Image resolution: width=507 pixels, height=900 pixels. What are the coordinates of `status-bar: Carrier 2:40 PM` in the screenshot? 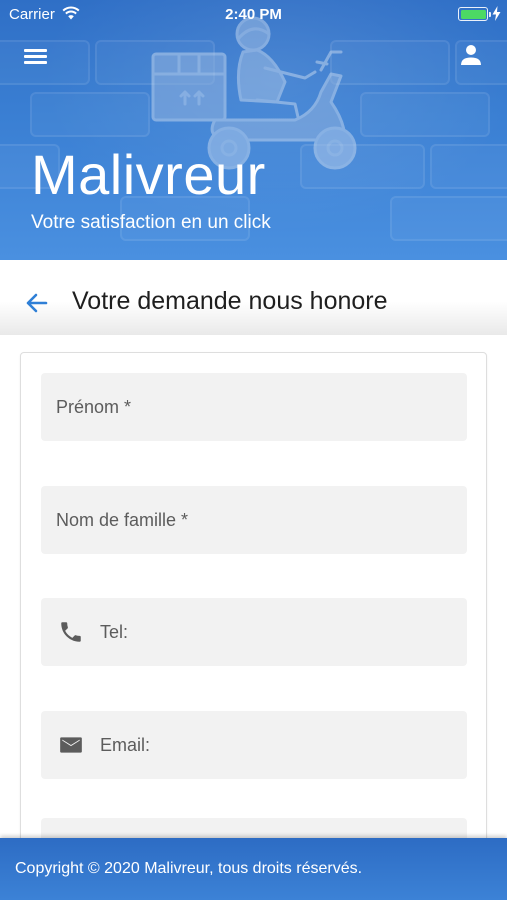 It's located at (253, 14).